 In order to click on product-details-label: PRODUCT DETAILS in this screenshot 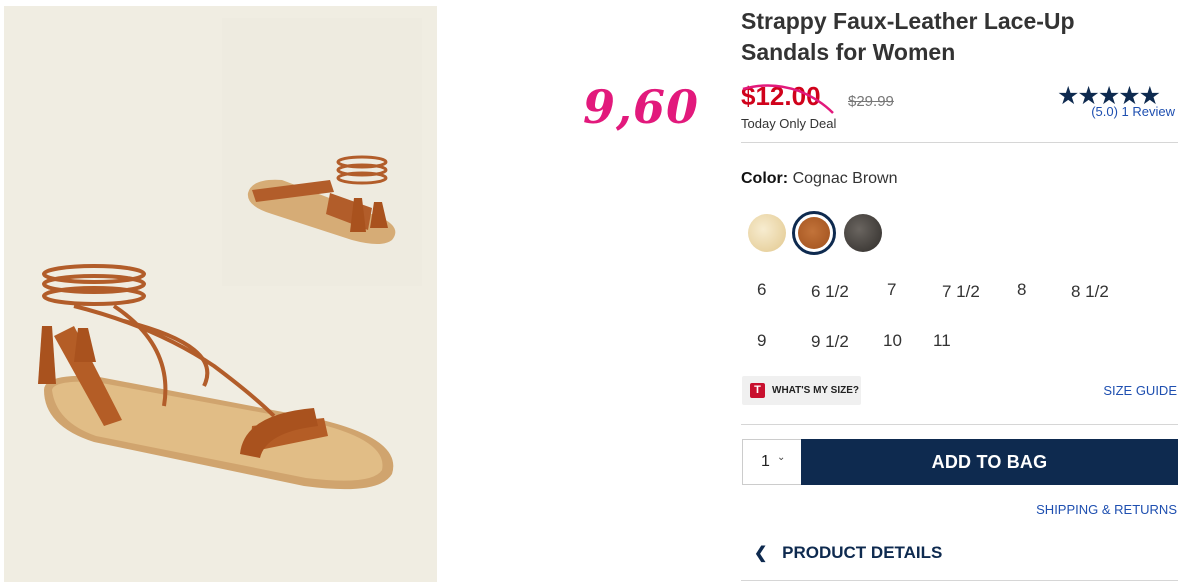, I will do `click(862, 552)`.